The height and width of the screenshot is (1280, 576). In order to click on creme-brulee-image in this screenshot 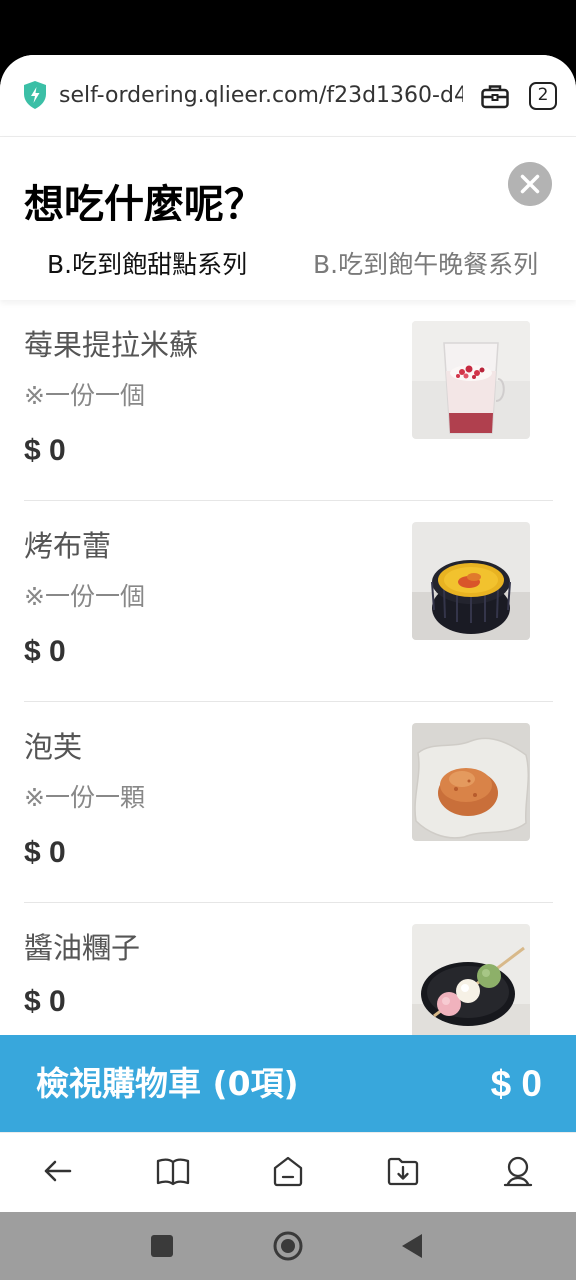, I will do `click(471, 581)`.